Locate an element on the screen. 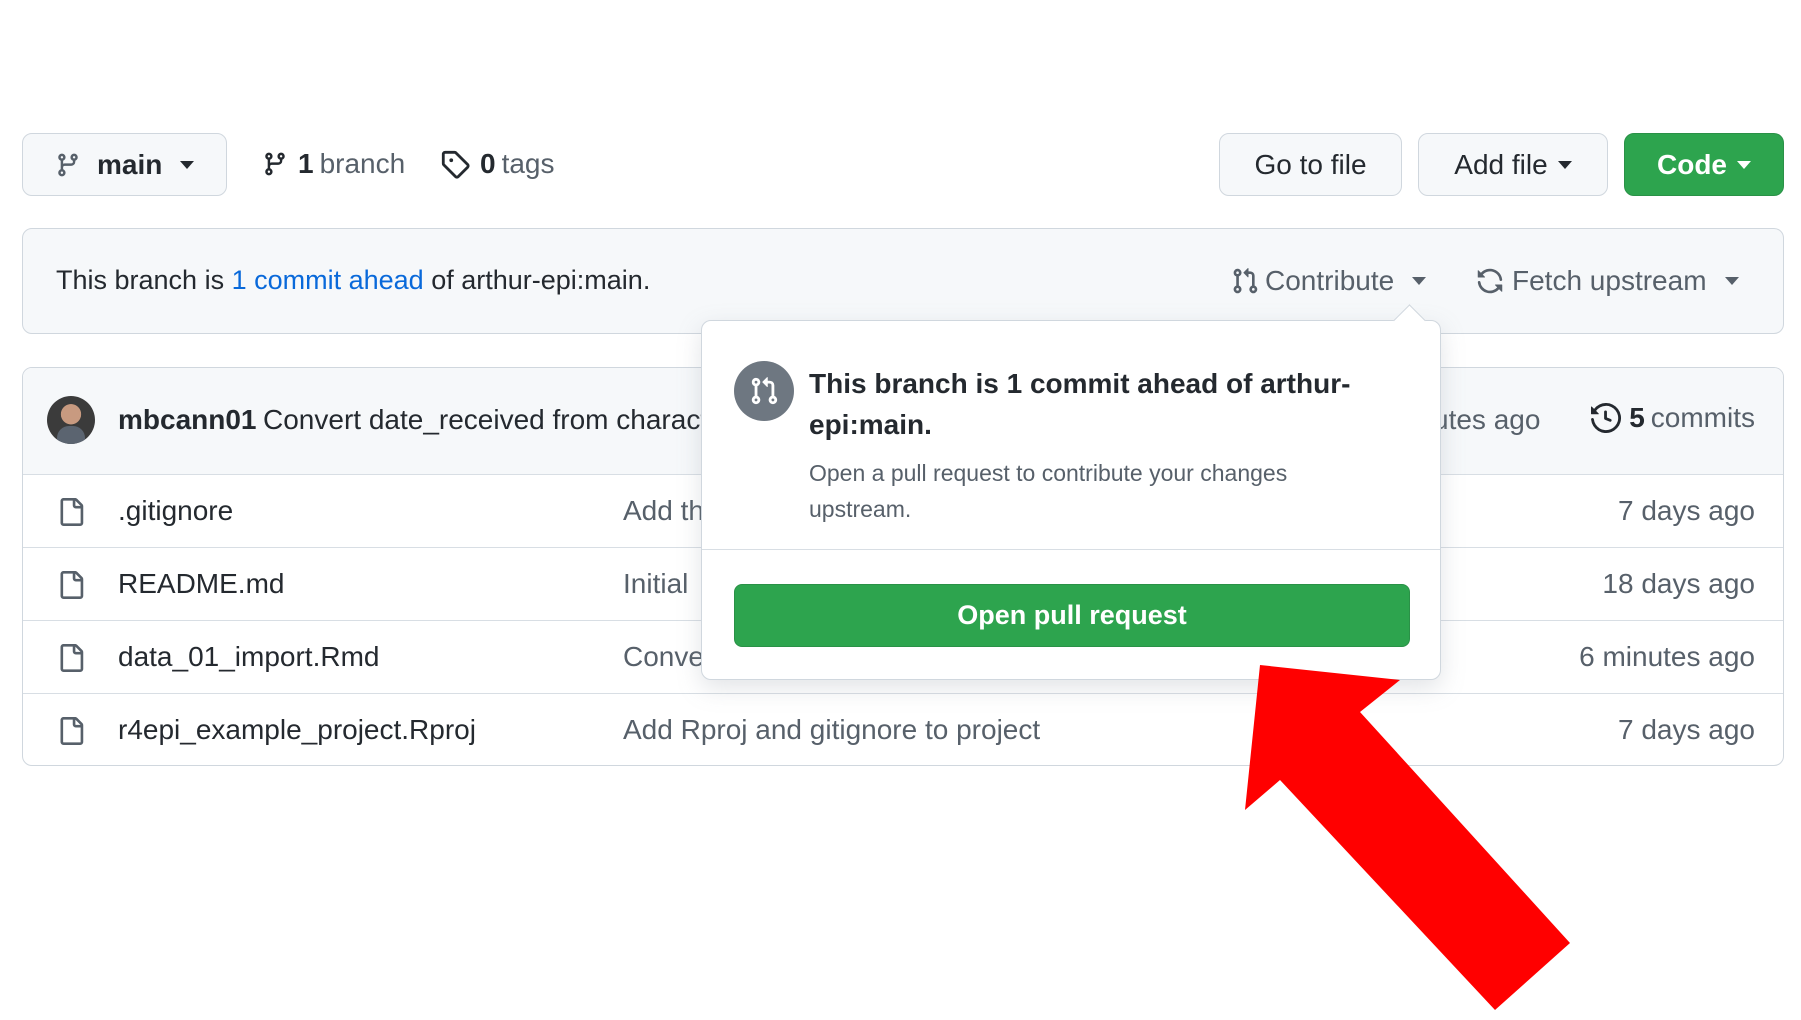 The height and width of the screenshot is (1020, 1801). branch-status-prefix: This branch is is located at coordinates (140, 280).